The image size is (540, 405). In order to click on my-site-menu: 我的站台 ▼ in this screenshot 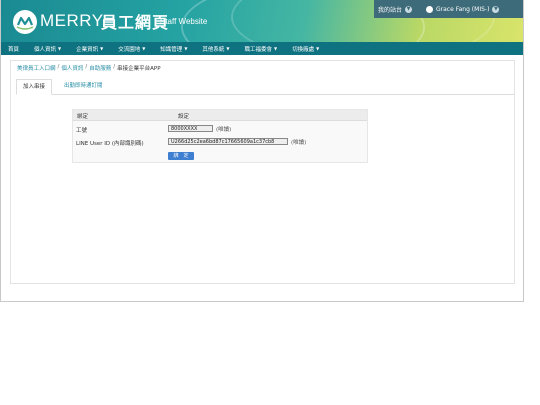, I will do `click(395, 9)`.